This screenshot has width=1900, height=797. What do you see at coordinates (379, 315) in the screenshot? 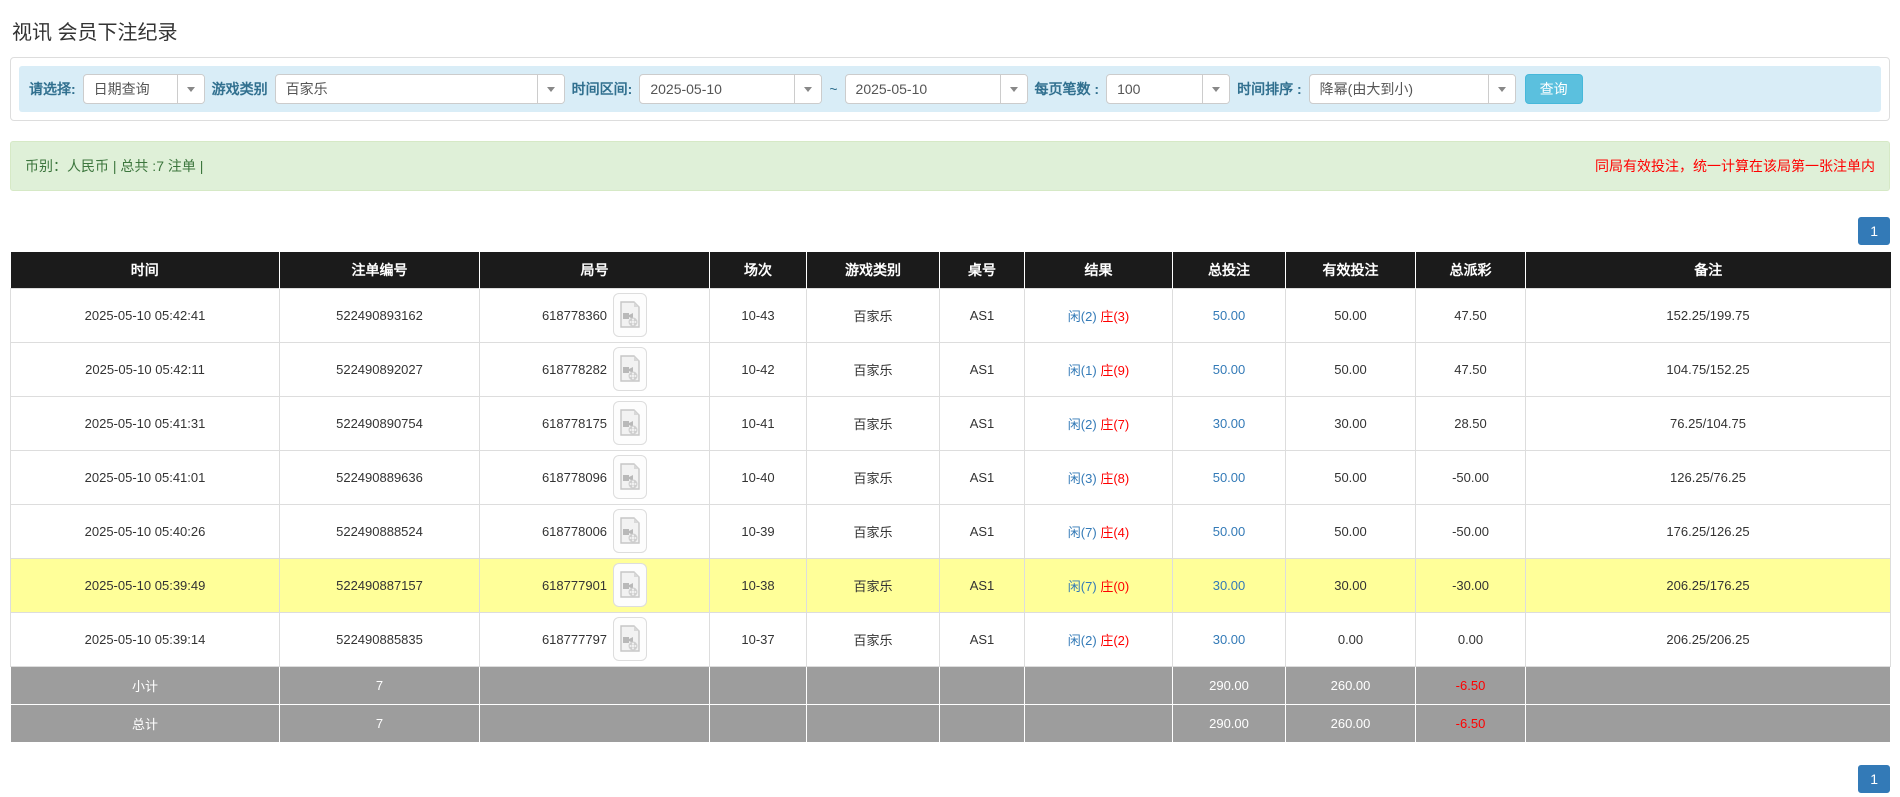
I see `bet-number-cell: 522490893162` at bounding box center [379, 315].